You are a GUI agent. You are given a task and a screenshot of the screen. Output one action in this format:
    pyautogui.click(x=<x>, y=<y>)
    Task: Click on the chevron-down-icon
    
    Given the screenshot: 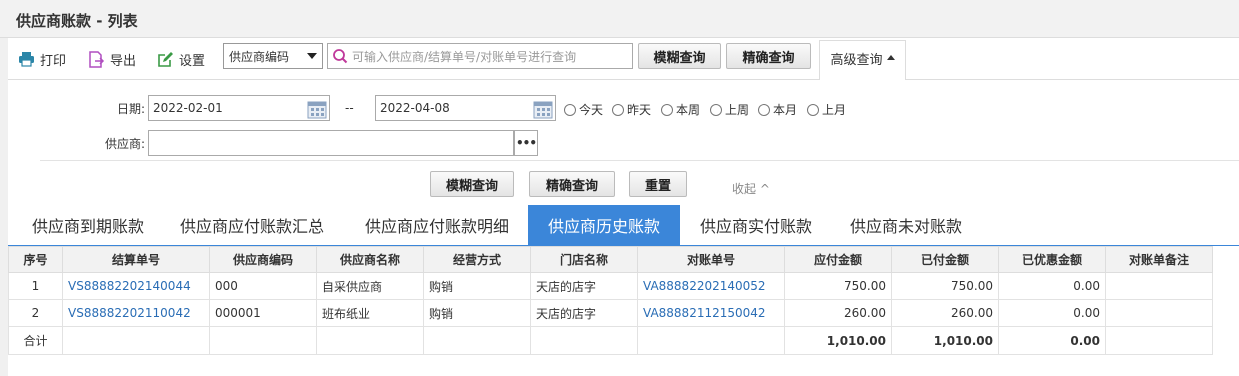 What is the action you would take?
    pyautogui.click(x=312, y=56)
    